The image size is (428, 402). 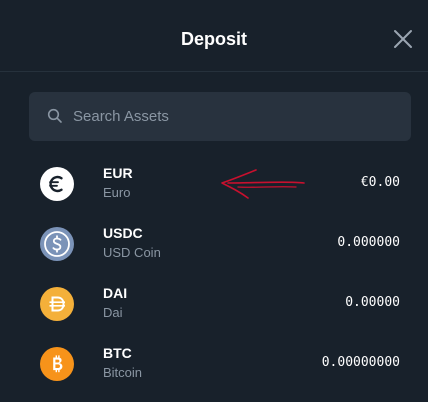 What do you see at coordinates (115, 293) in the screenshot?
I see `asset-symbol: DAI` at bounding box center [115, 293].